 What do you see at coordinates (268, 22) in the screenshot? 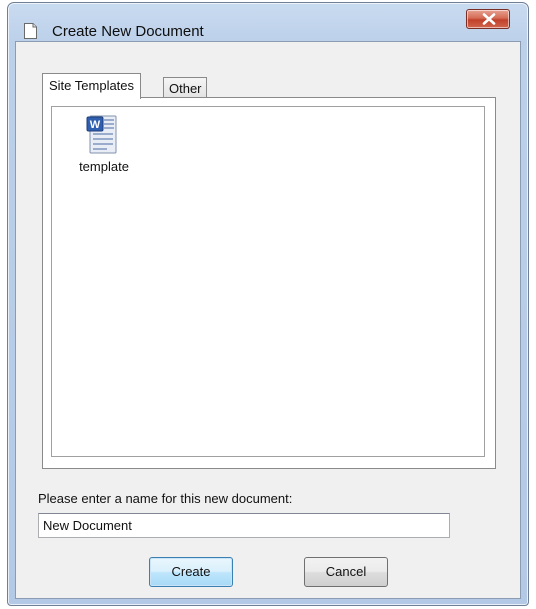
I see `title-bar: Create New Document` at bounding box center [268, 22].